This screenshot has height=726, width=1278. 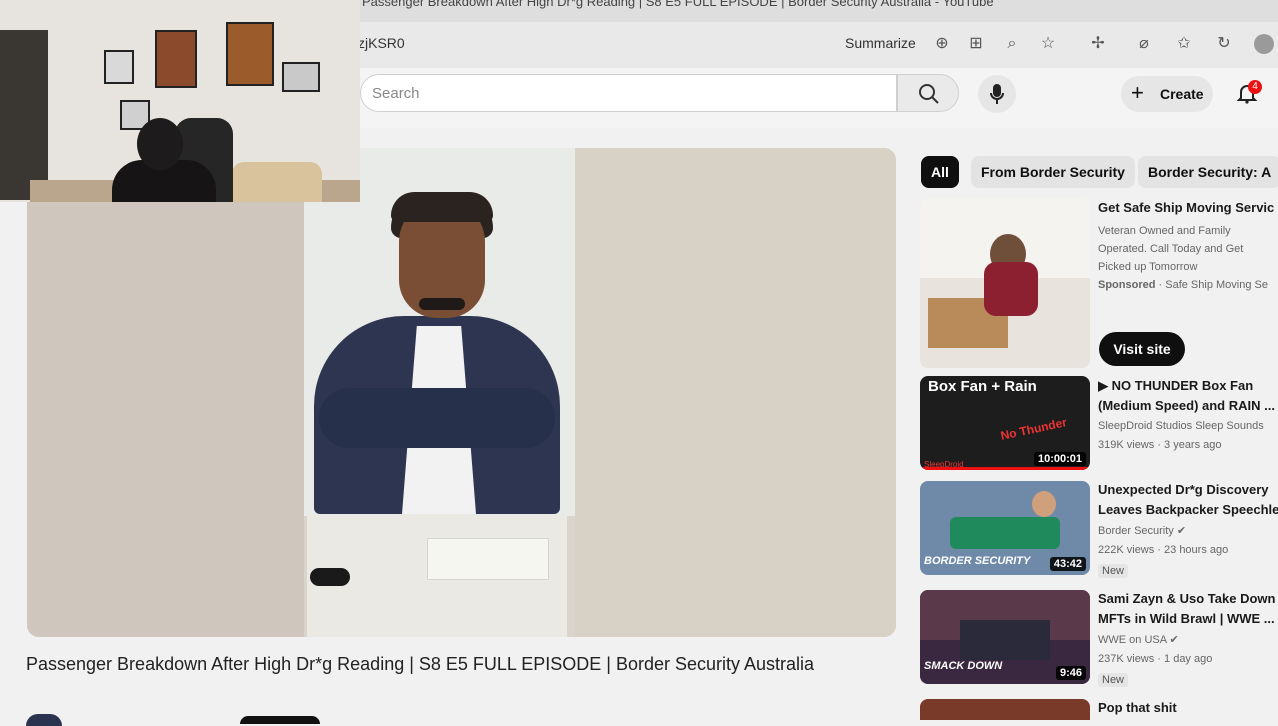 What do you see at coordinates (280, 720) in the screenshot?
I see `subscribe-button` at bounding box center [280, 720].